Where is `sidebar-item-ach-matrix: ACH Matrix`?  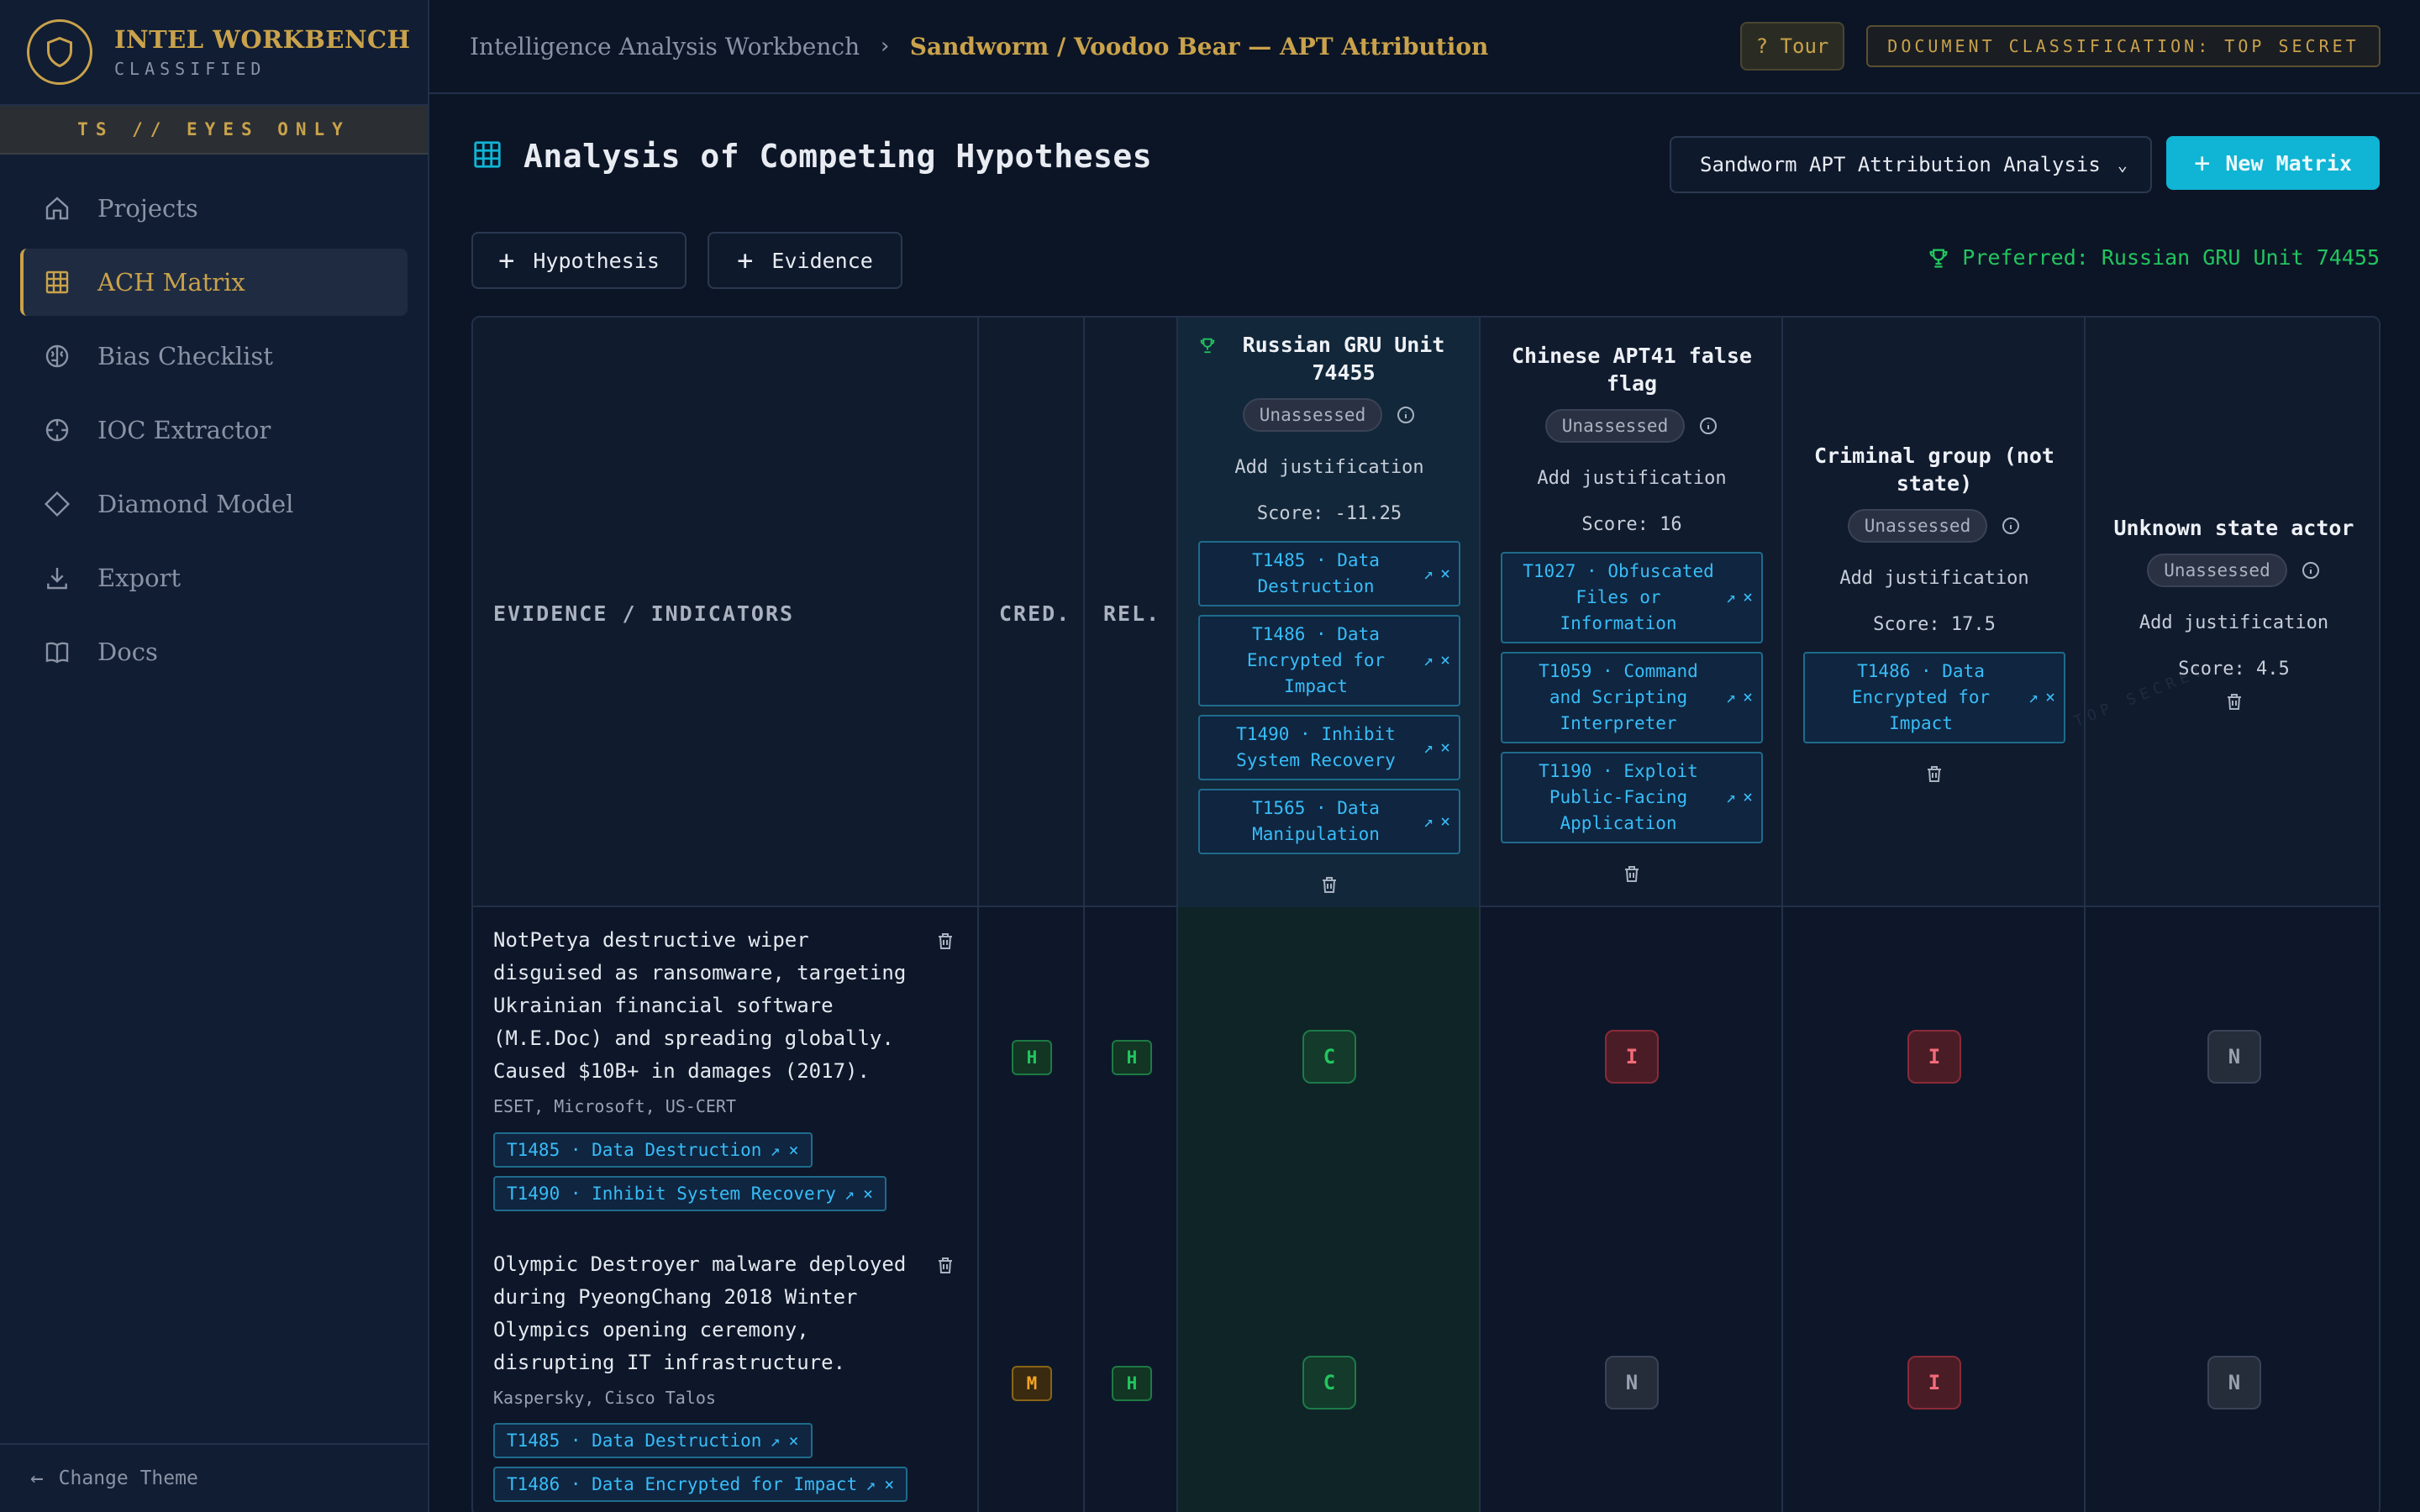 sidebar-item-ach-matrix: ACH Matrix is located at coordinates (214, 282).